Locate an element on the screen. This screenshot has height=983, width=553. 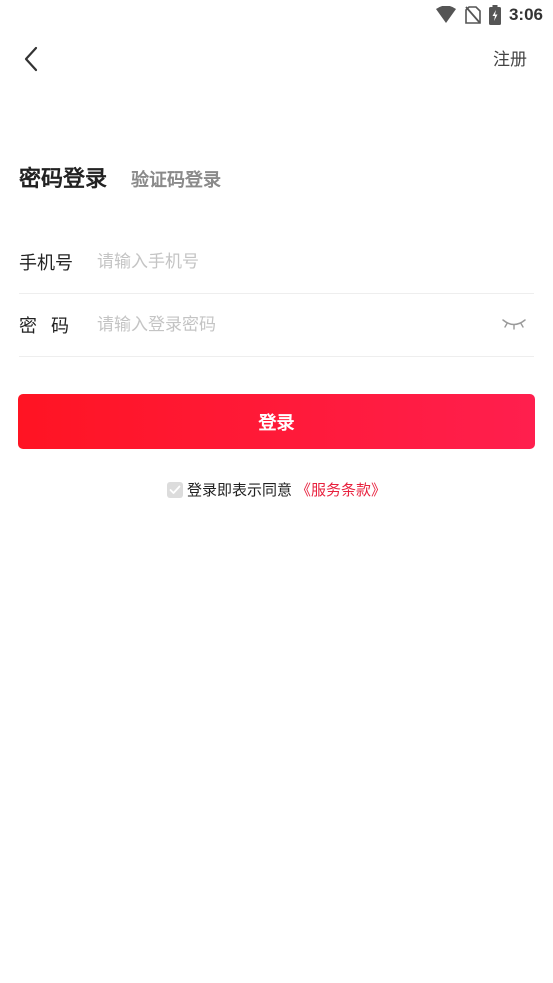
login-button: 登录 is located at coordinates (276, 421).